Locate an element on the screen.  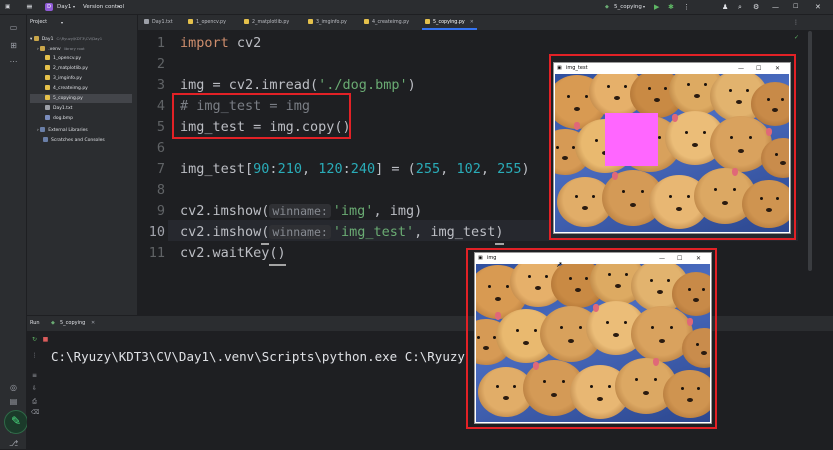
pen-icon: ✎ is located at coordinates (16, 421).